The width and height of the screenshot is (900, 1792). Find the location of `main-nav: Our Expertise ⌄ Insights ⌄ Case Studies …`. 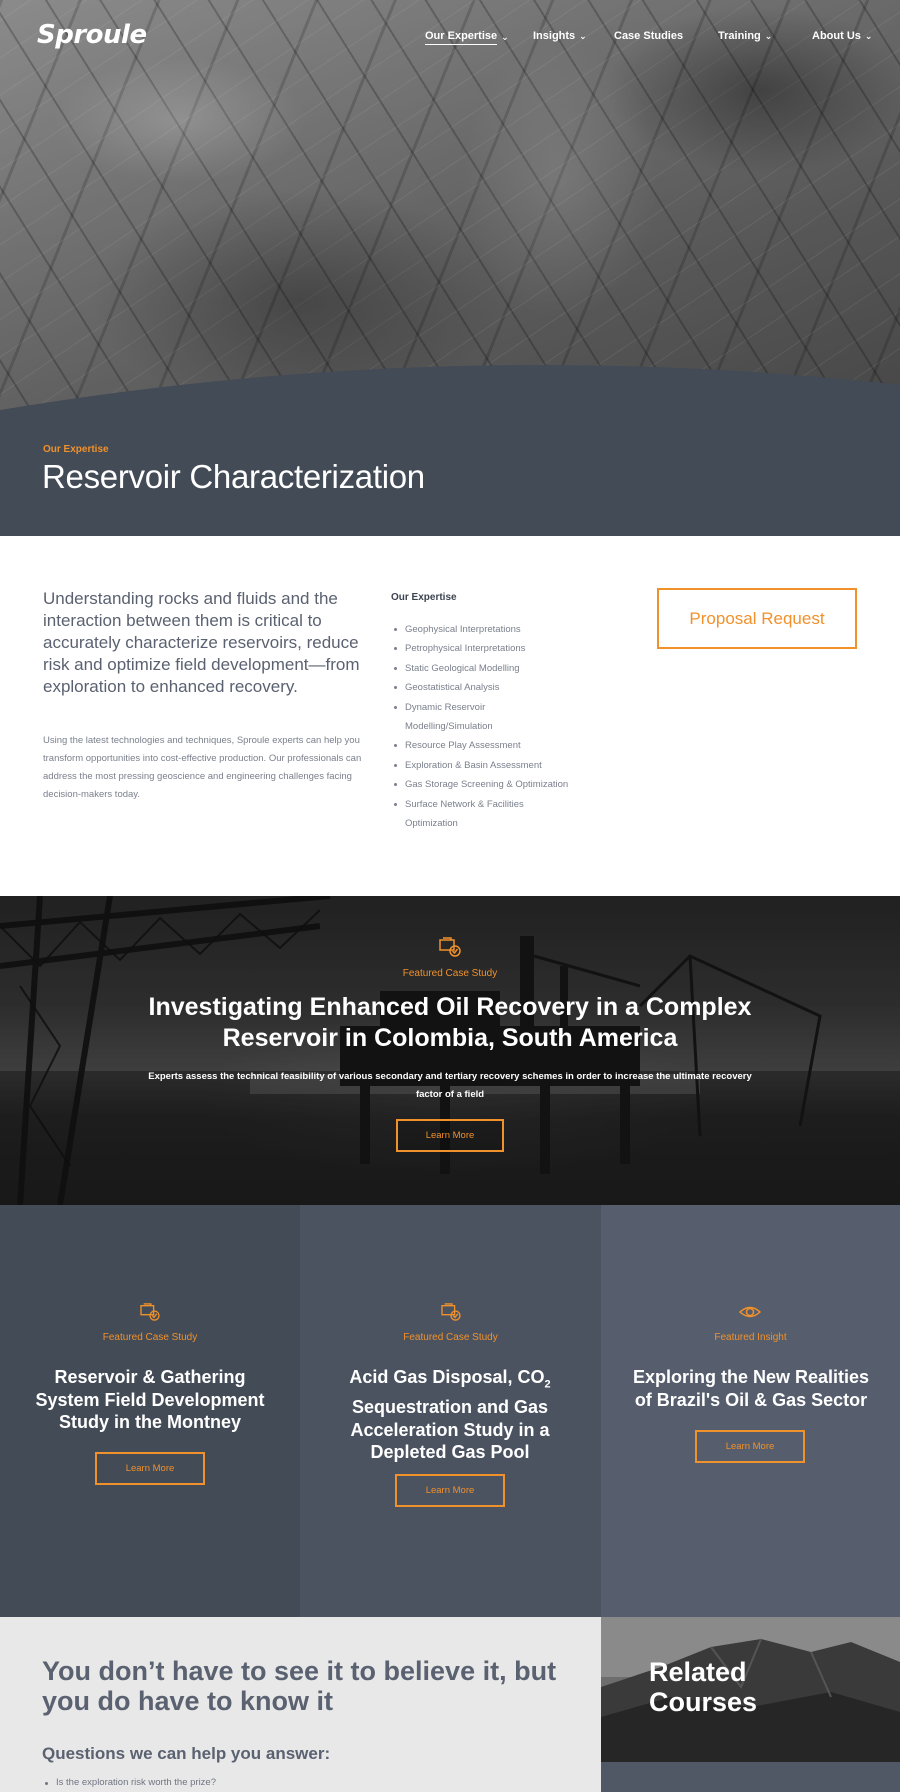

main-nav: Our Expertise ⌄ Insights ⌄ Case Studies … is located at coordinates (450, 40).